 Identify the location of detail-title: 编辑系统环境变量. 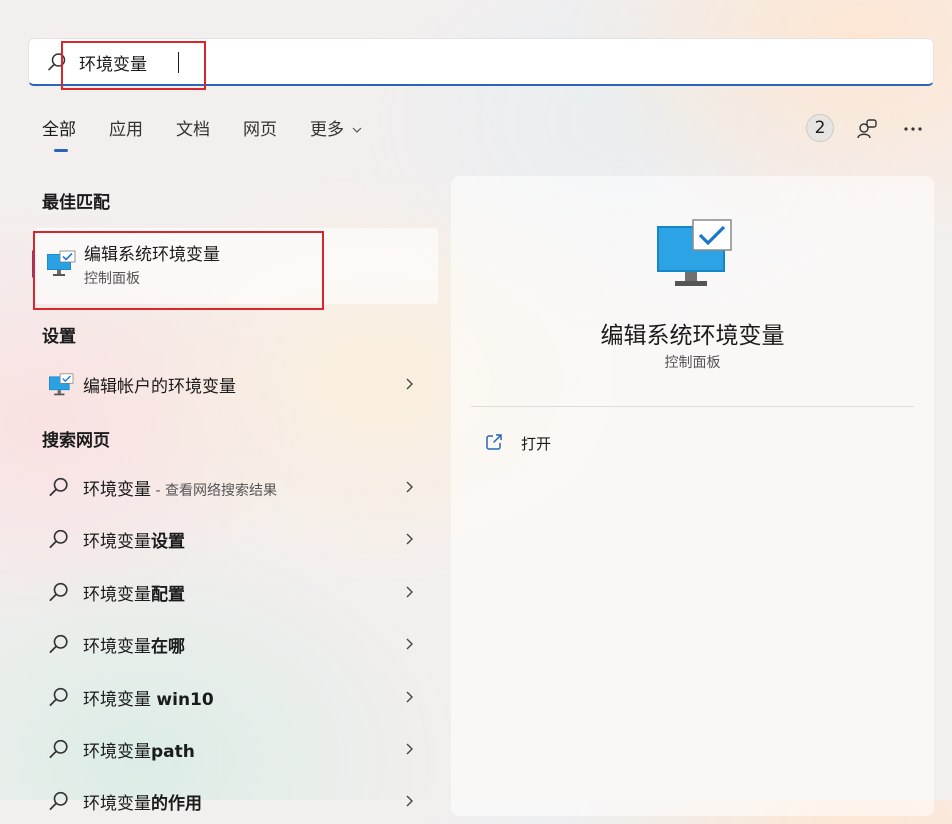
(692, 336).